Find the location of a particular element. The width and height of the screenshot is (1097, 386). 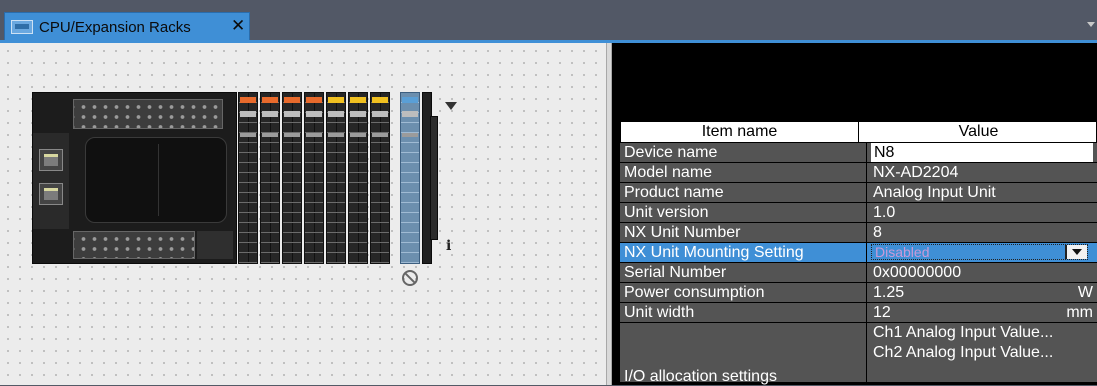

property-row-serial-number: Serial Number 0x00000000 is located at coordinates (858, 273).